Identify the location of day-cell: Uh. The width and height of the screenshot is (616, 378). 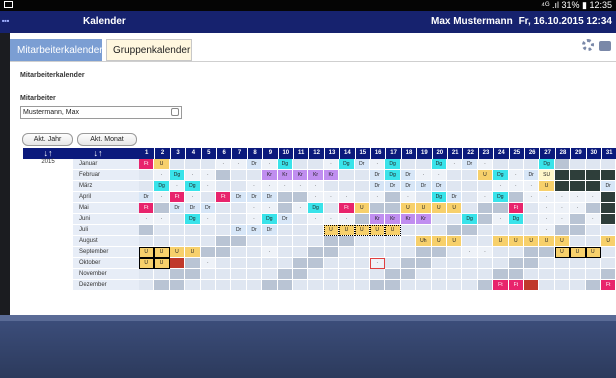
(424, 241).